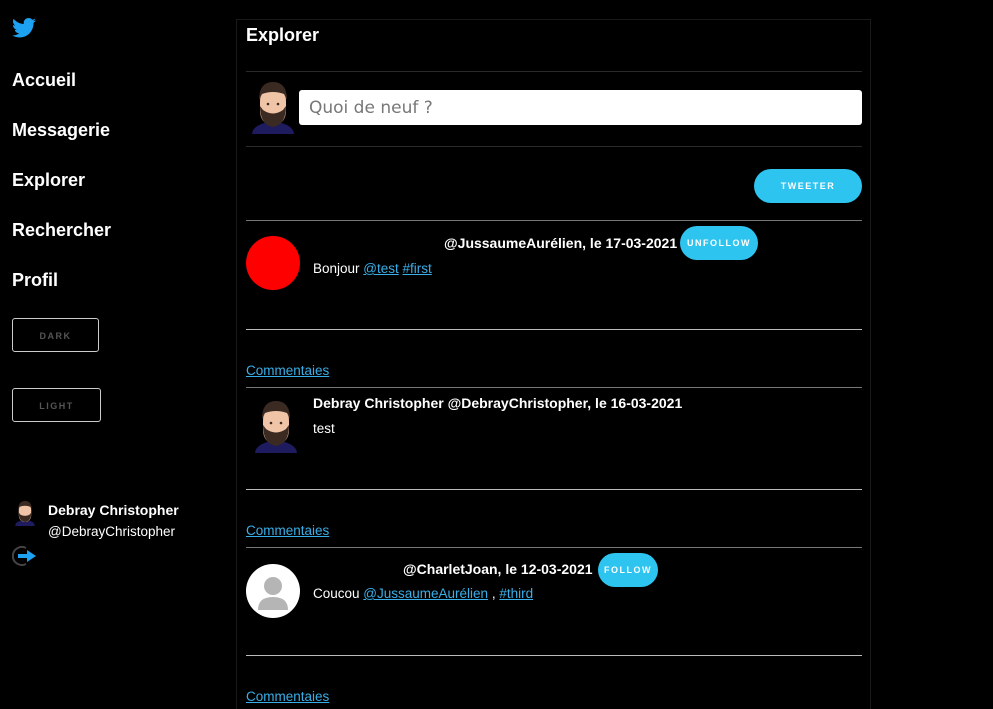 The image size is (993, 709). I want to click on page-title: Explorer, so click(283, 35).